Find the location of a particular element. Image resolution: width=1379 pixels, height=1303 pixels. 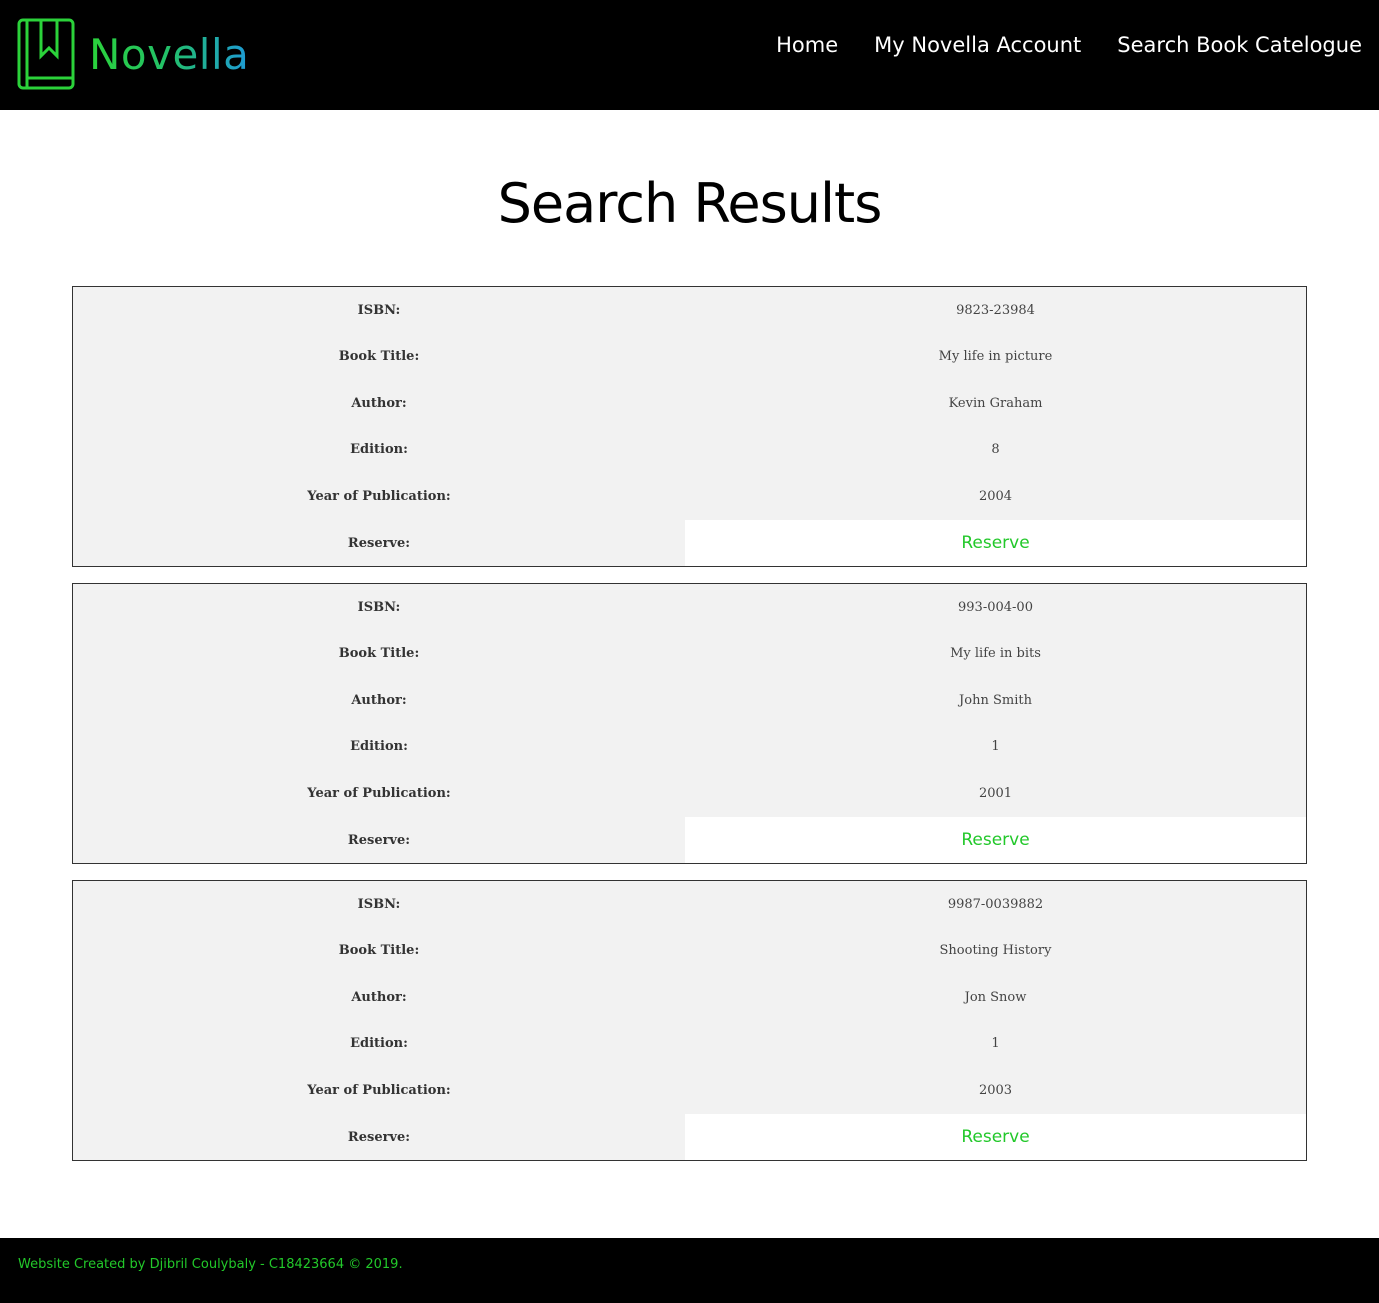

author-value: Jon Snow is located at coordinates (995, 997).